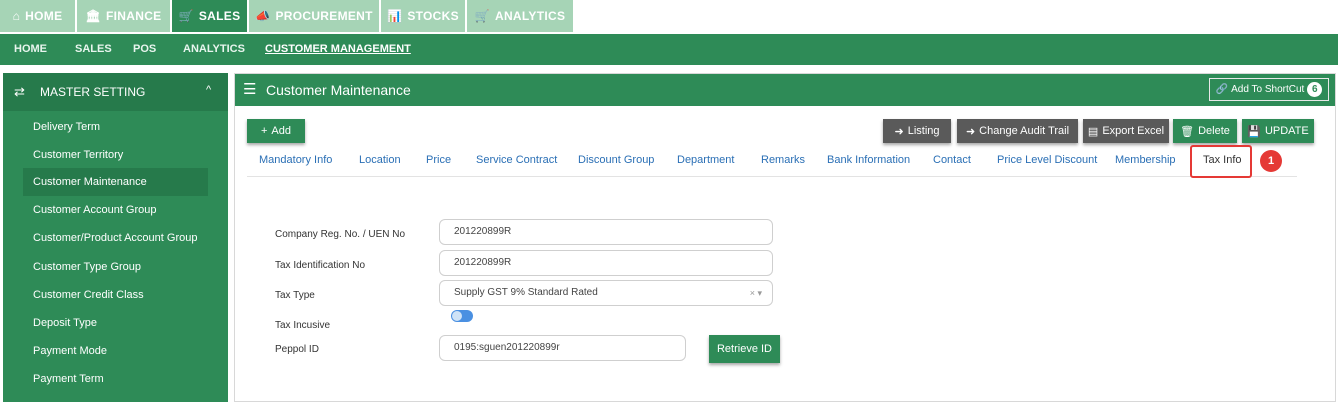  I want to click on sidebar-item-customer-type-group: Customer Type Group, so click(115, 267).